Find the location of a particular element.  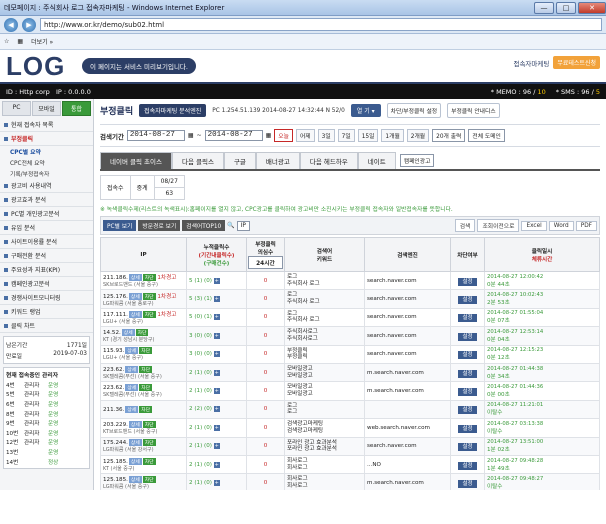

sidebar-sub-cpc-all: CPC전체 요약 is located at coordinates (46, 162).